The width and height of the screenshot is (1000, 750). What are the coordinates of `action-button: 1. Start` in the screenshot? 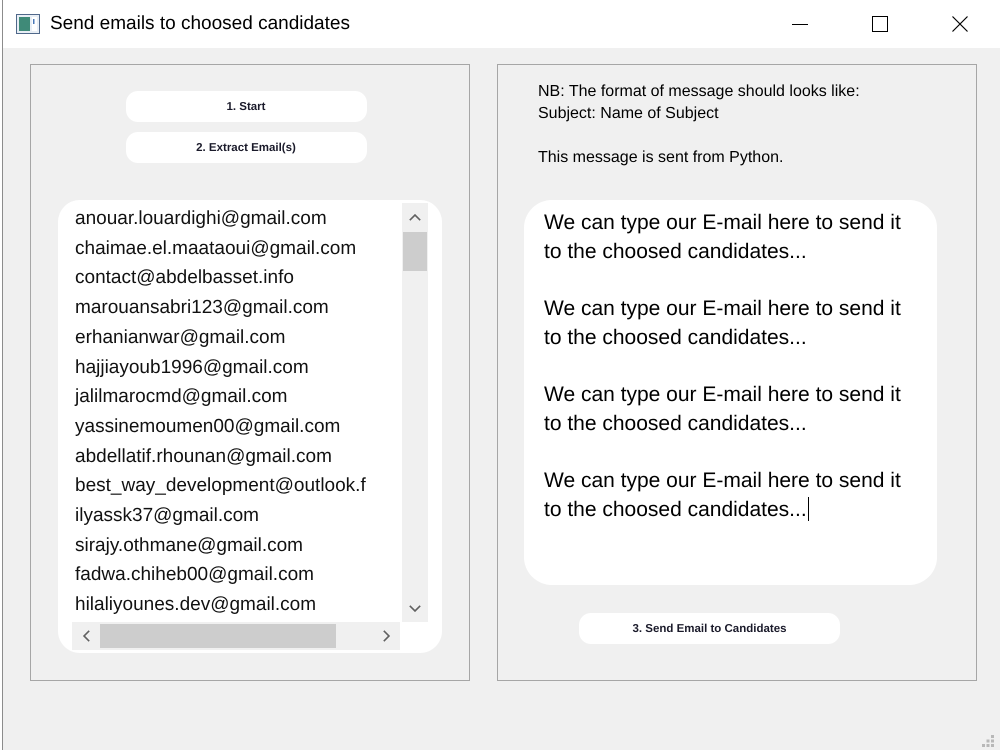 It's located at (246, 106).